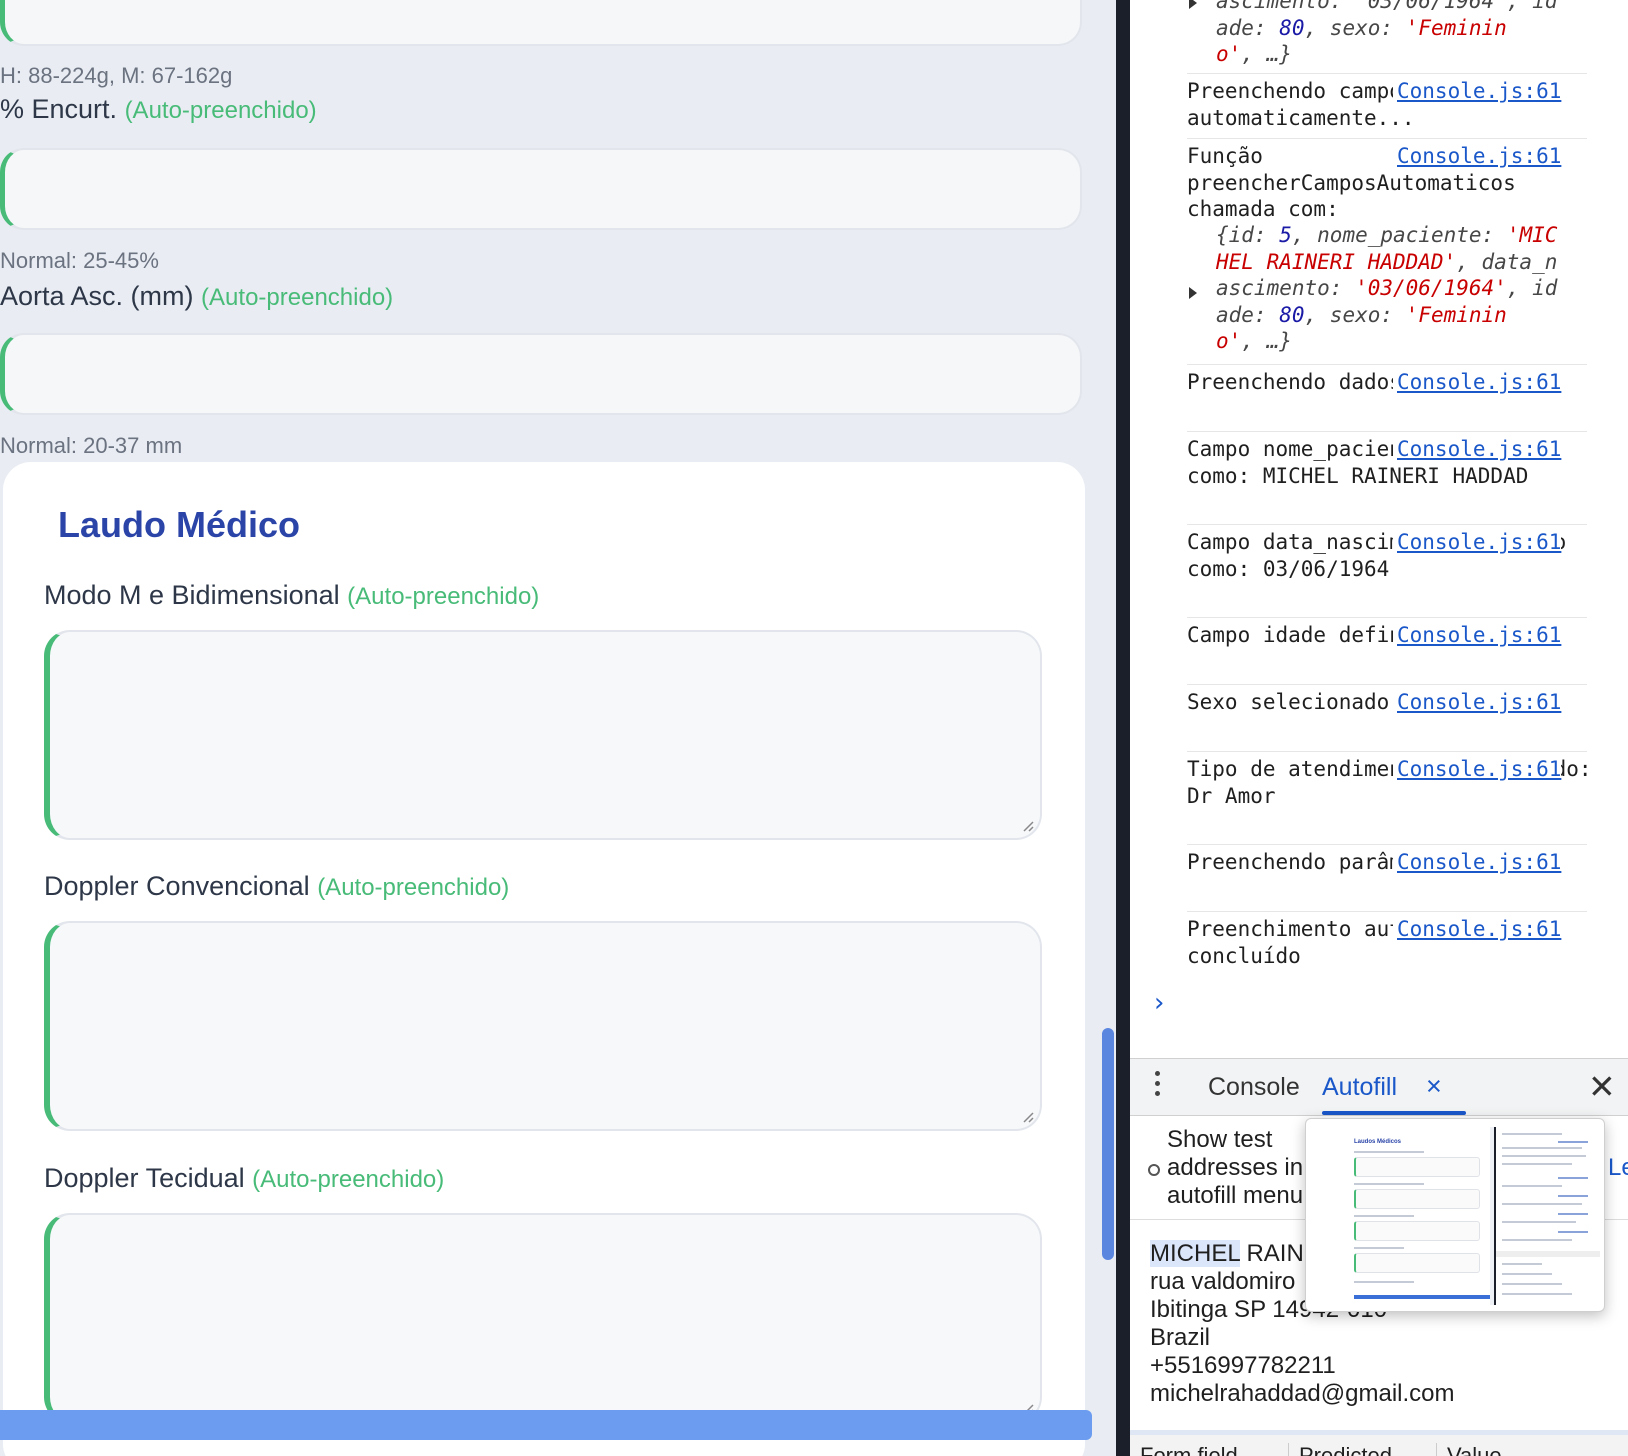 This screenshot has height=1456, width=1628. I want to click on console-entry: Sexo selecionado: Feminino Console.js:61, so click(1387, 717).